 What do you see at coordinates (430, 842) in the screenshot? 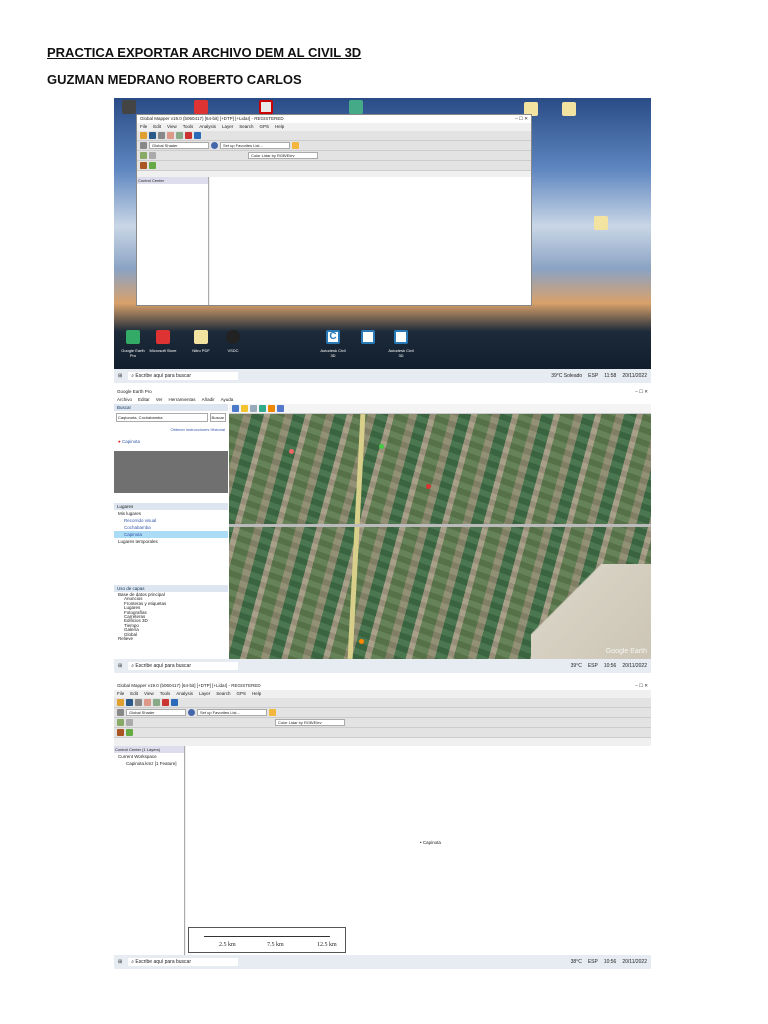
I see `capinota-point: • Capinota` at bounding box center [430, 842].